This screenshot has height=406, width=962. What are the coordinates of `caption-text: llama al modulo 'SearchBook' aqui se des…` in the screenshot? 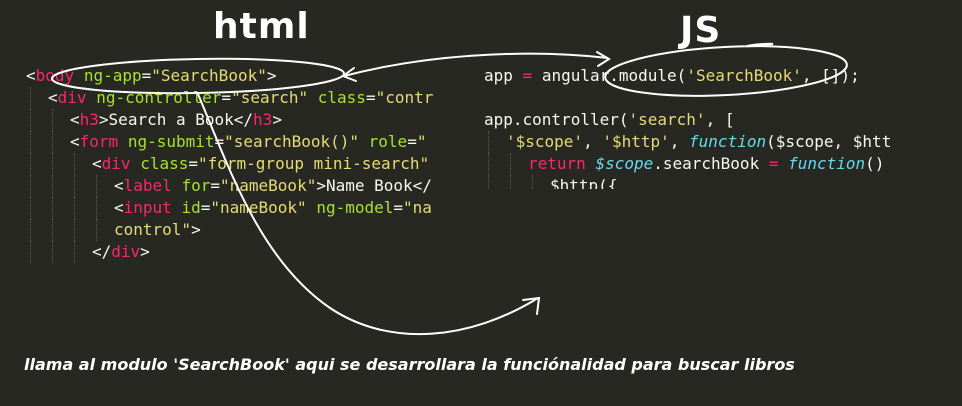 It's located at (409, 364).